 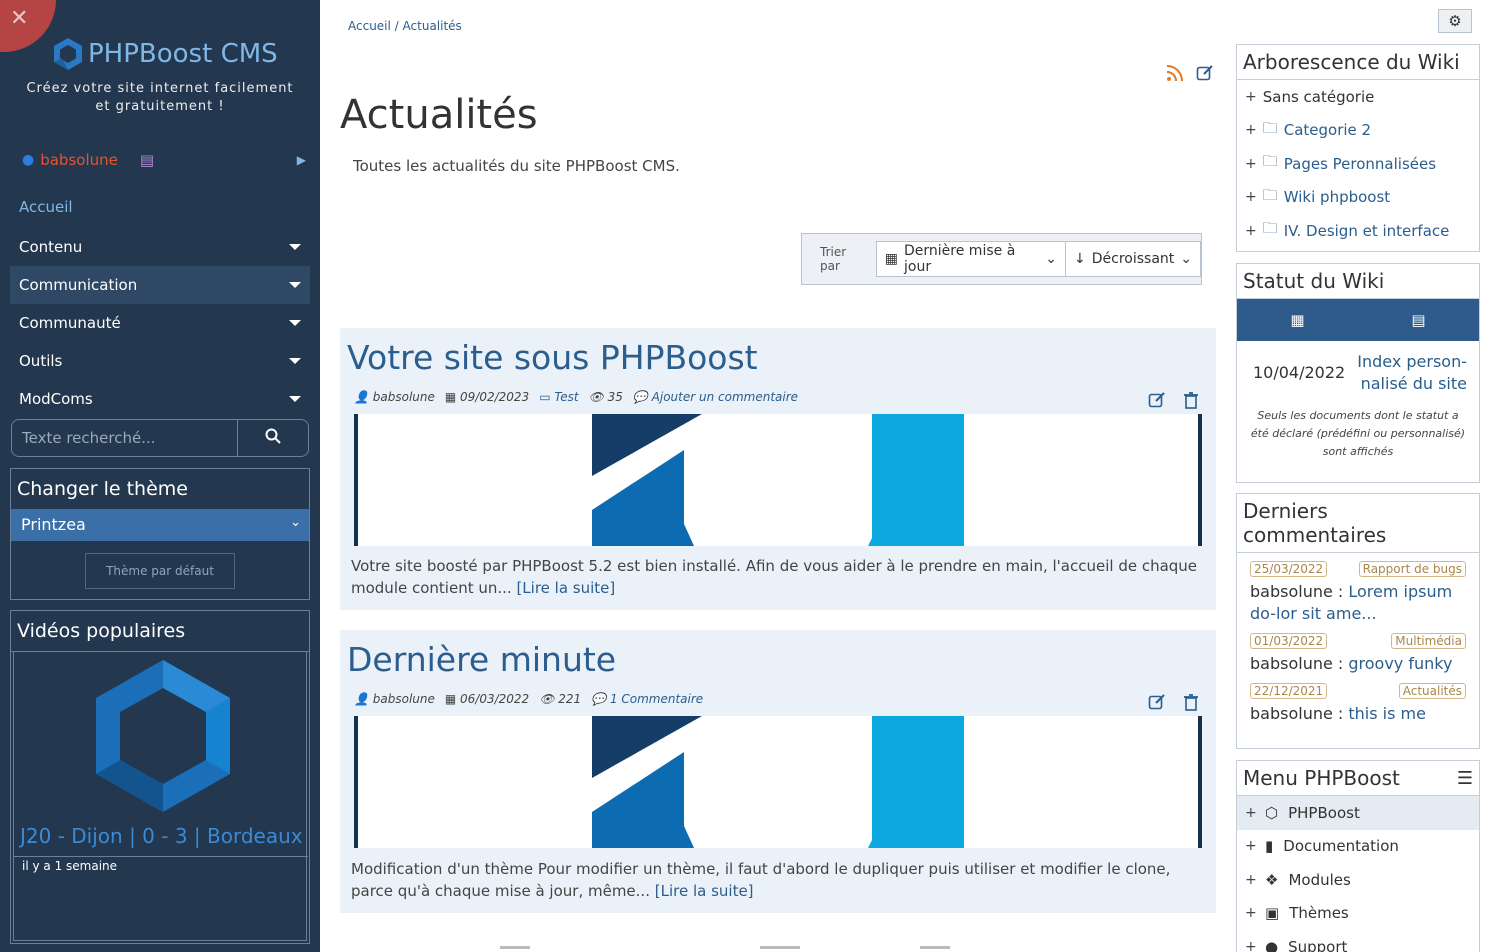 What do you see at coordinates (46, 207) in the screenshot?
I see `nav-home-link: Accueil` at bounding box center [46, 207].